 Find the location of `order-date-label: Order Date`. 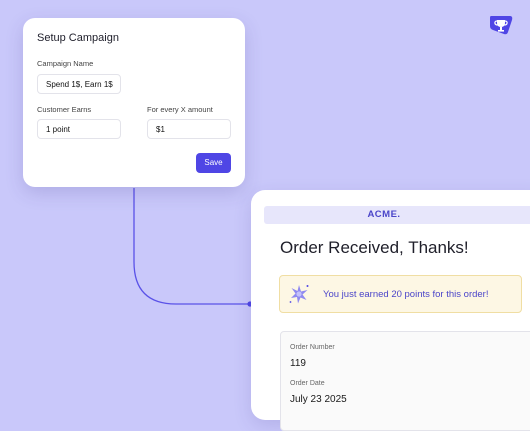

order-date-label: Order Date is located at coordinates (307, 383).